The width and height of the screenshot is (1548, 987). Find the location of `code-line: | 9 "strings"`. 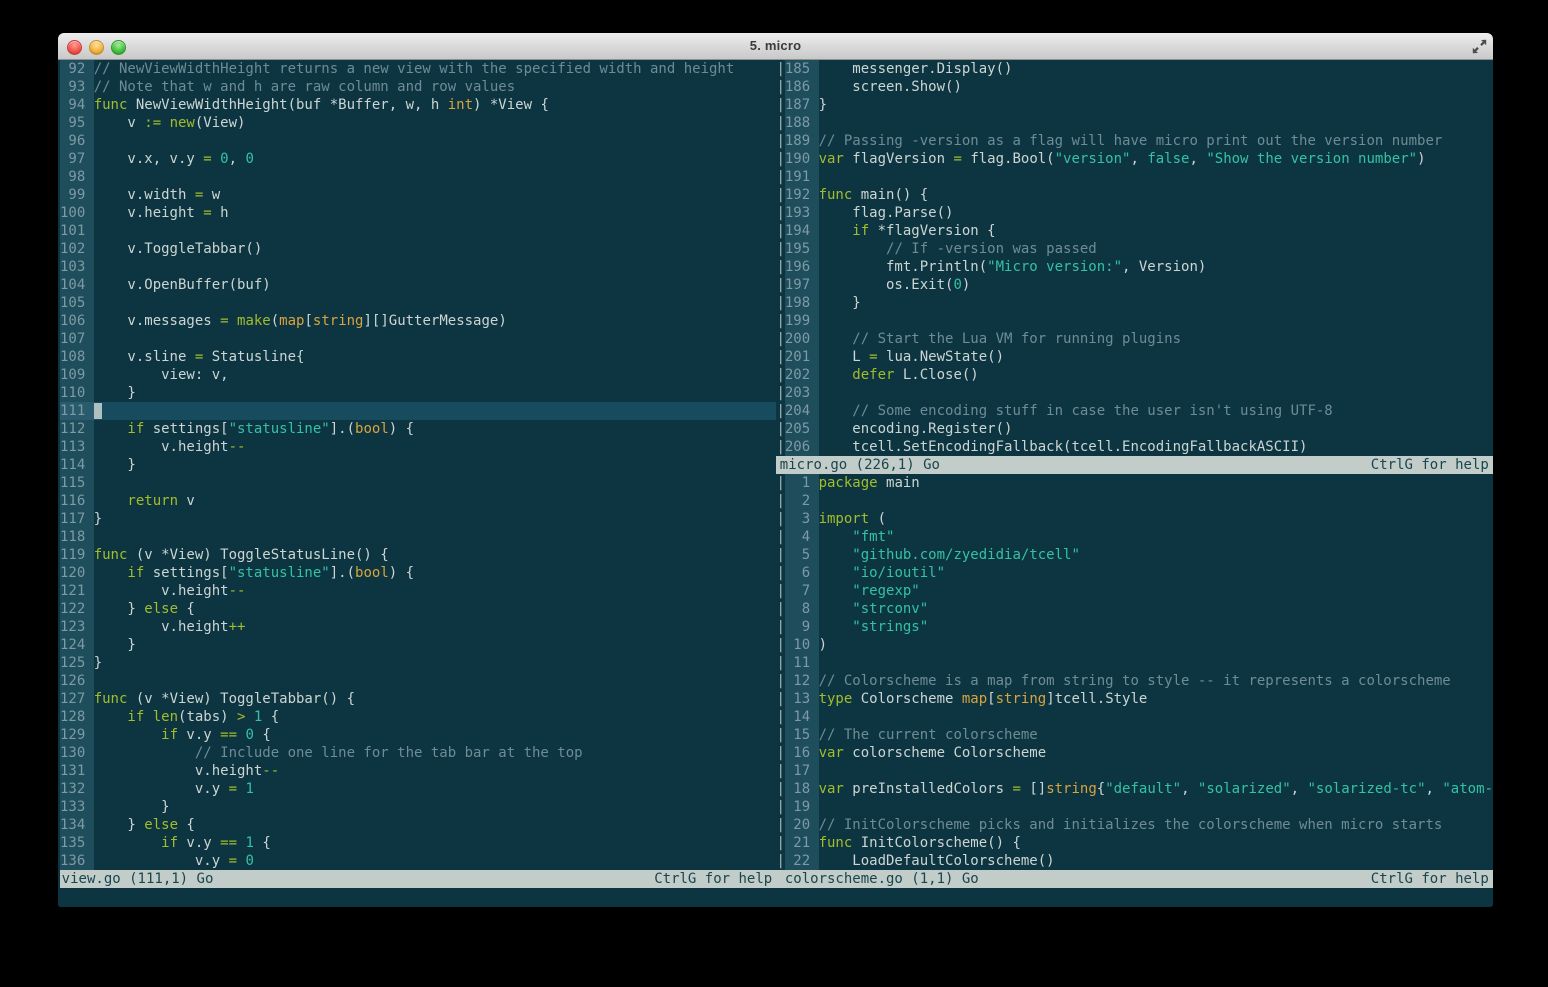

code-line: | 9 "strings" is located at coordinates (1134, 627).